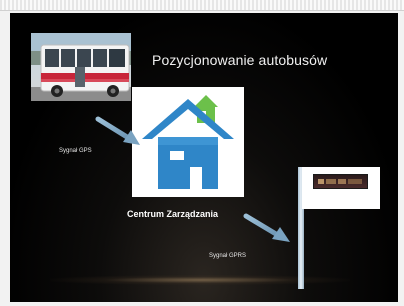 This screenshot has height=306, width=404. Describe the element at coordinates (117, 130) in the screenshot. I see `gps-arrow` at that location.